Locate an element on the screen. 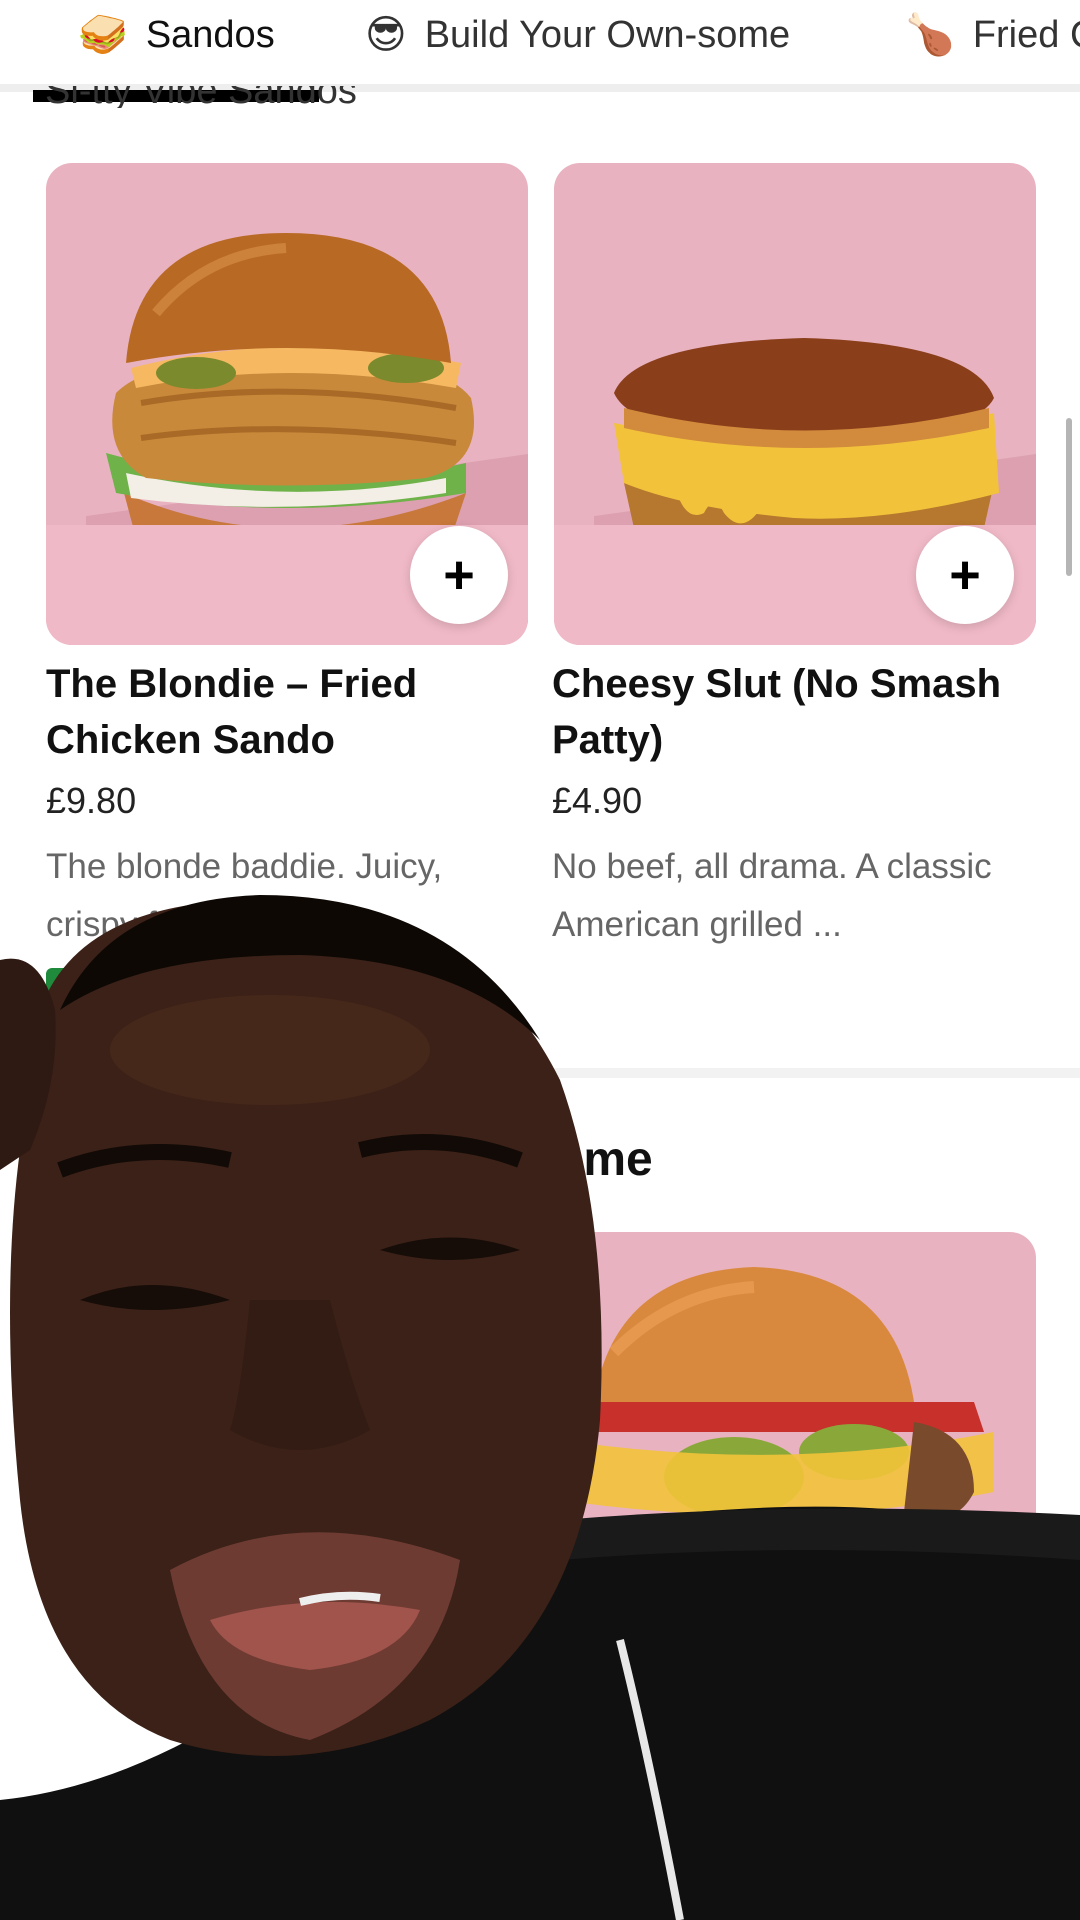 This screenshot has height=1920, width=1080. tab-label: Fried C is located at coordinates (1026, 34).